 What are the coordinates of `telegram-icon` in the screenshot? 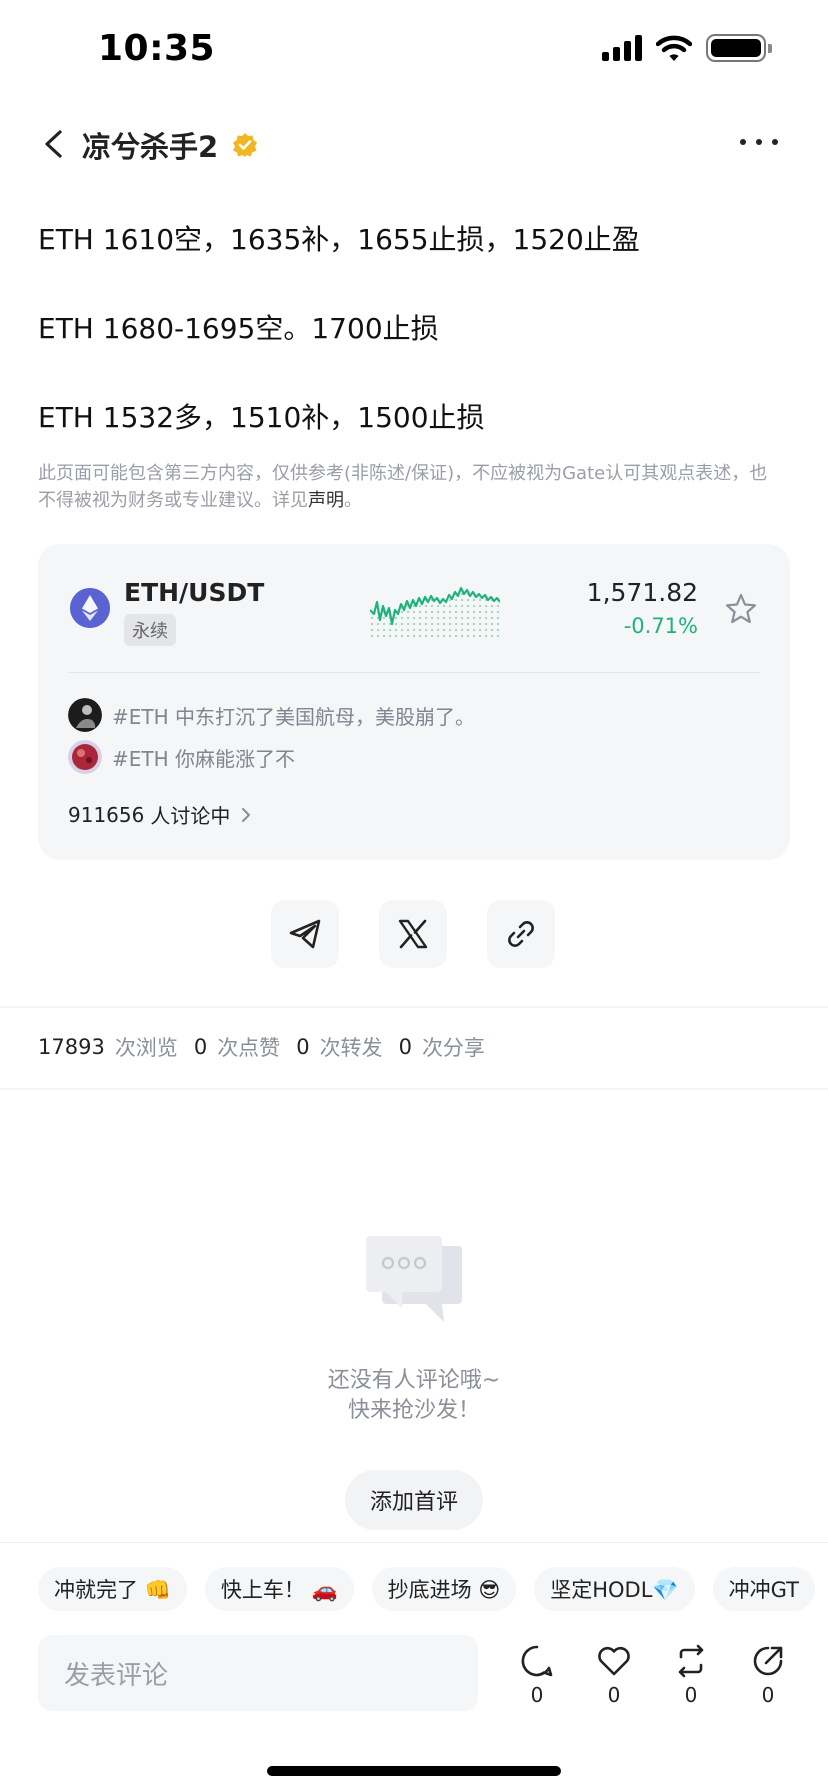 It's located at (305, 934).